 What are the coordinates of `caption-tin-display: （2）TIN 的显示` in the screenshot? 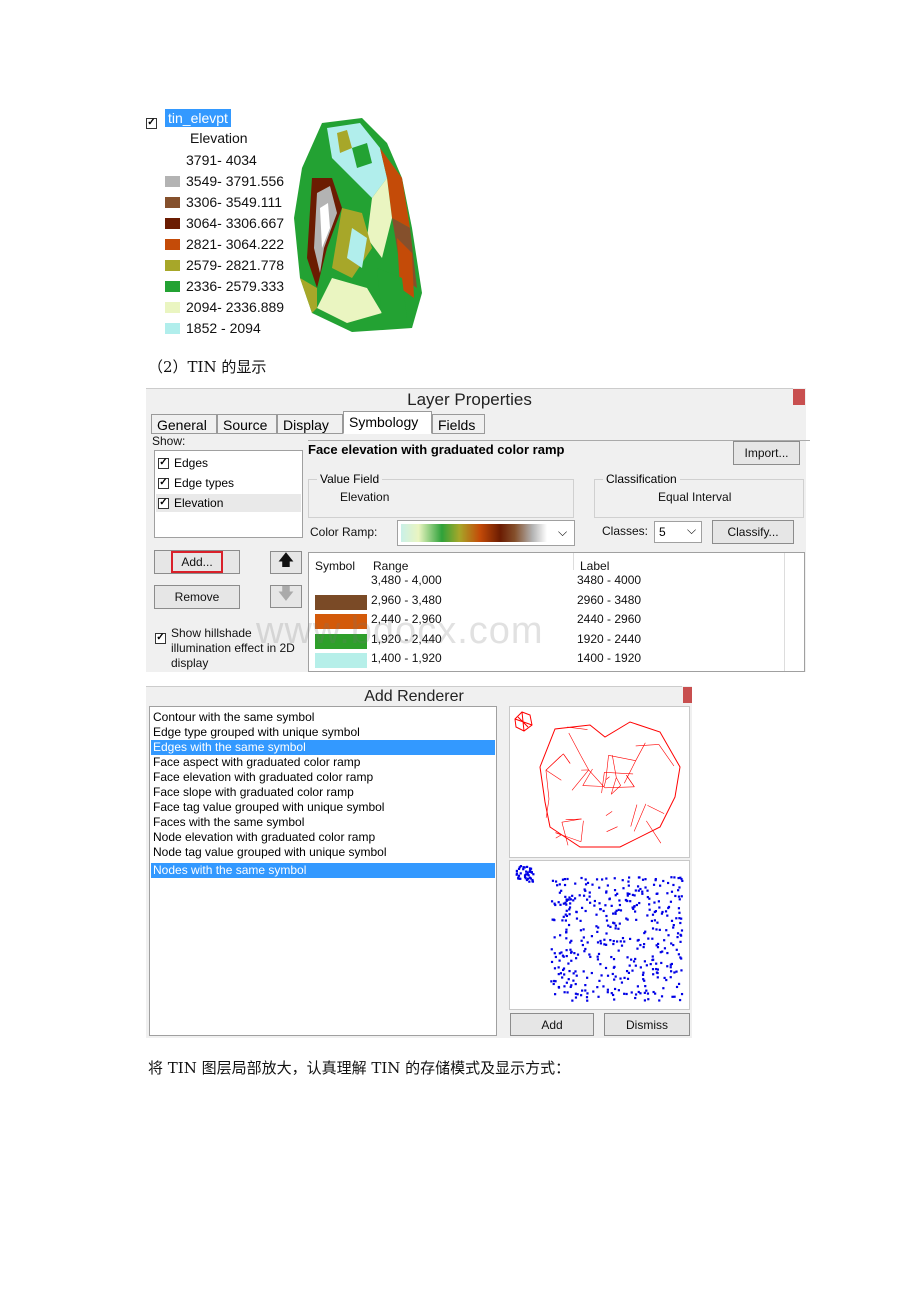 It's located at (207, 367).